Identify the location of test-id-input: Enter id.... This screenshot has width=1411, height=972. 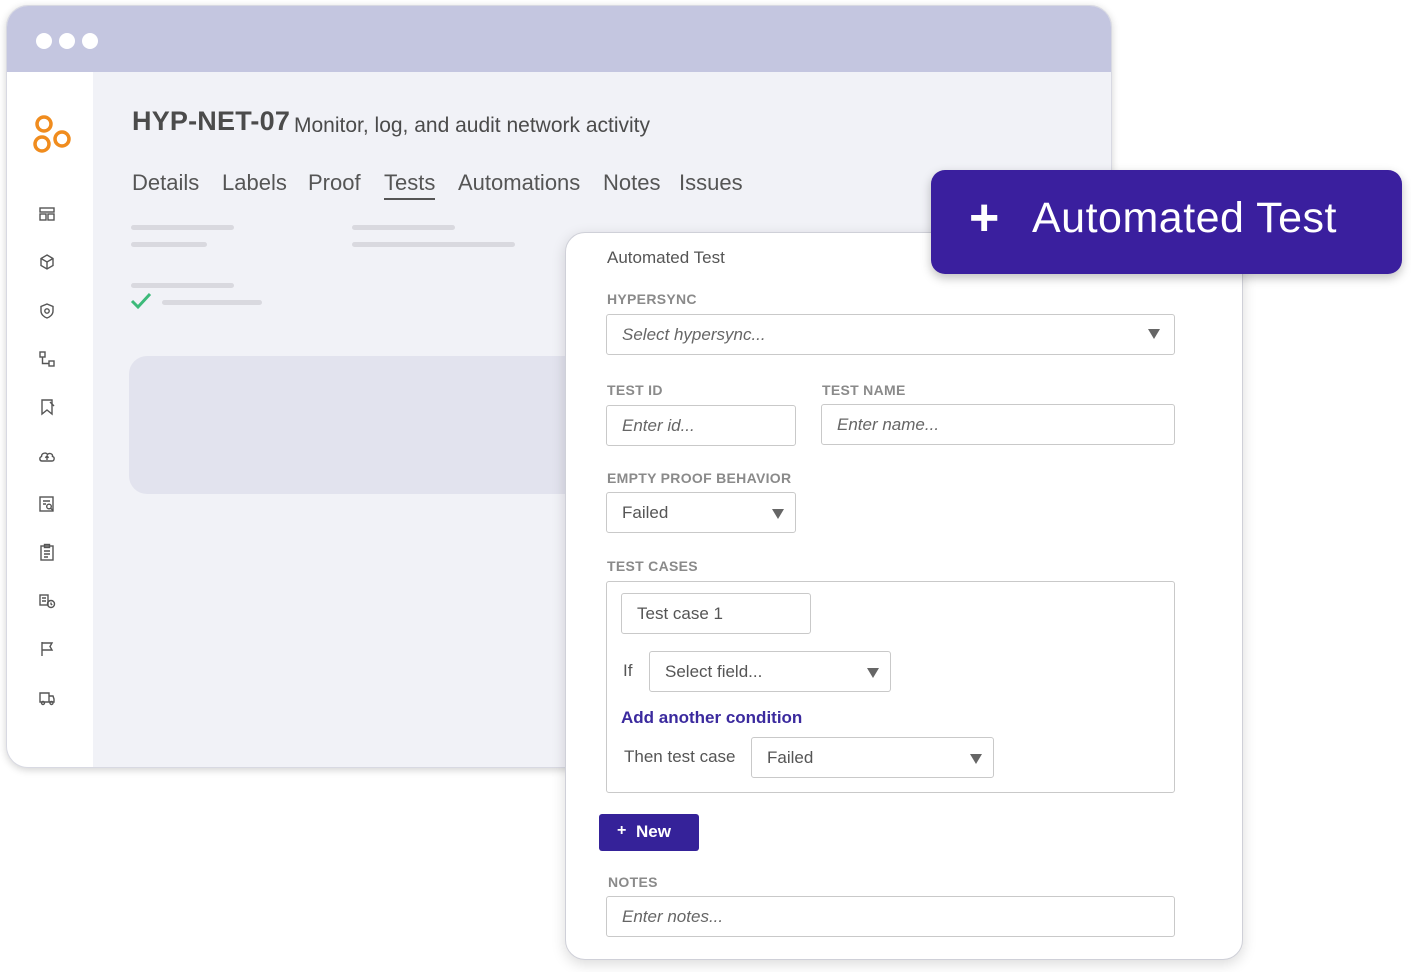
(701, 425).